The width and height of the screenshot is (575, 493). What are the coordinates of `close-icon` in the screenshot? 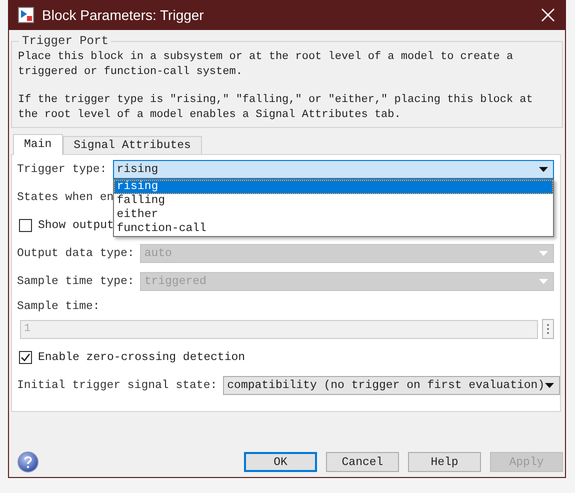 It's located at (548, 15).